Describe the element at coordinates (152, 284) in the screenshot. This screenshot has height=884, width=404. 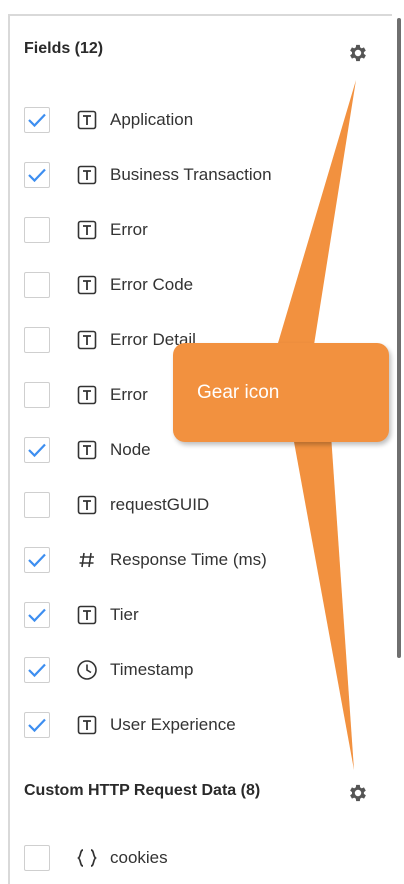
I see `field-label: Error Code` at that location.